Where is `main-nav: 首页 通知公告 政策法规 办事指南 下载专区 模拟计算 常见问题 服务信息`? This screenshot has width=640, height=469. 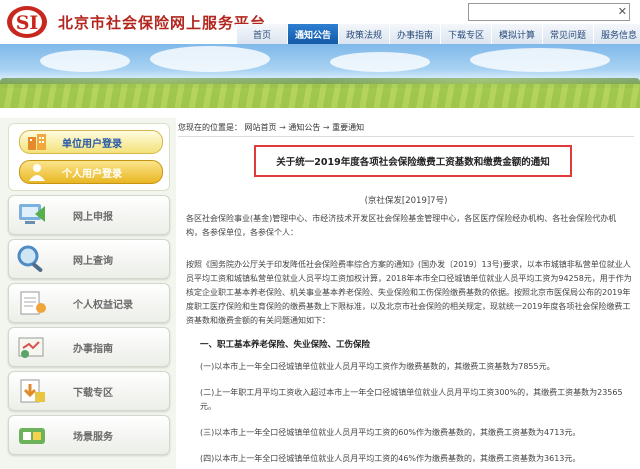
main-nav: 首页 通知公告 政策法规 办事指南 下载专区 模拟计算 常见问题 服务信息 is located at coordinates (438, 34).